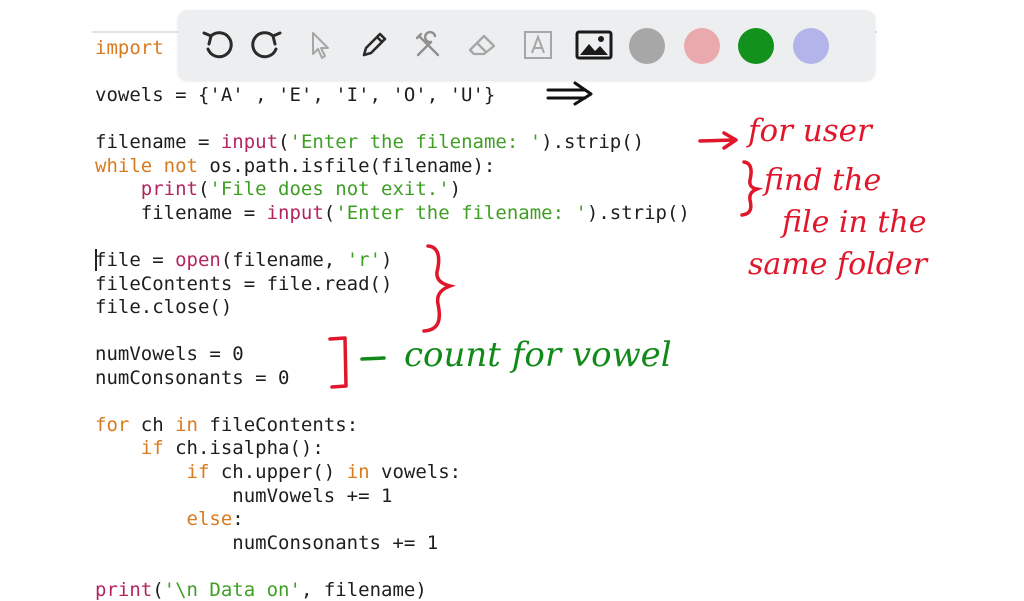 The width and height of the screenshot is (1024, 601). What do you see at coordinates (853, 222) in the screenshot?
I see `note-file-in-the: file in the` at bounding box center [853, 222].